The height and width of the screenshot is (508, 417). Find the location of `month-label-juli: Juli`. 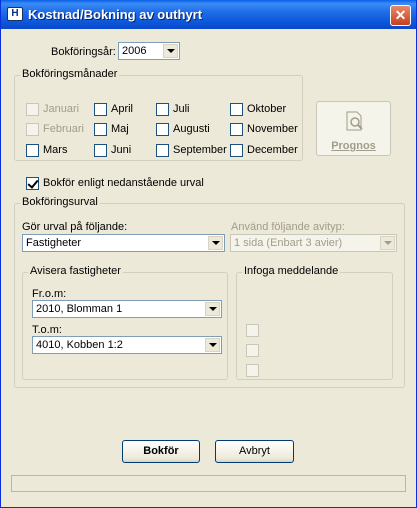

month-label-juli: Juli is located at coordinates (181, 109).